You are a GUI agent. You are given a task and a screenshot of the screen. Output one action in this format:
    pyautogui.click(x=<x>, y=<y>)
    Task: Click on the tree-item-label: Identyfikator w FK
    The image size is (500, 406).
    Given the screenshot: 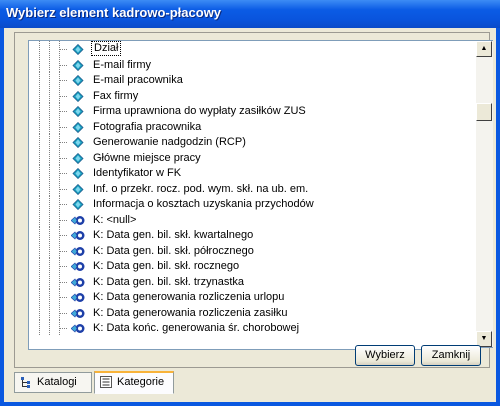 What is the action you would take?
    pyautogui.click(x=137, y=173)
    